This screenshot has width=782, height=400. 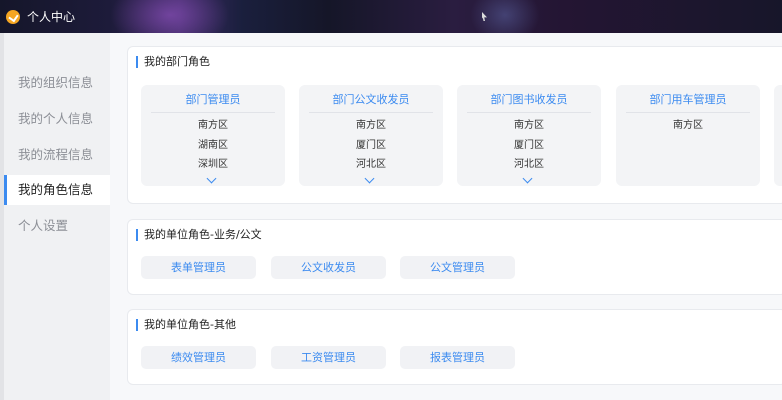 What do you see at coordinates (529, 99) in the screenshot?
I see `role-card-title: 部门图书收发员` at bounding box center [529, 99].